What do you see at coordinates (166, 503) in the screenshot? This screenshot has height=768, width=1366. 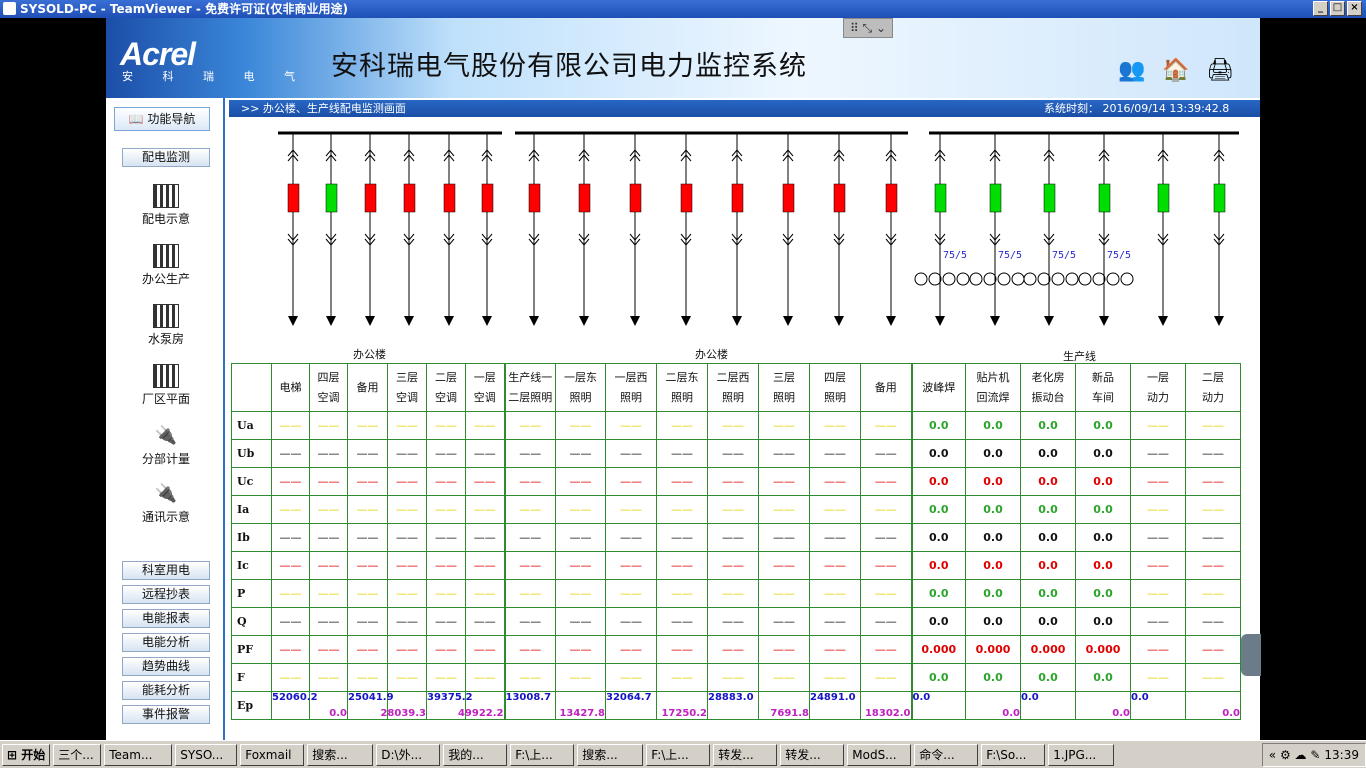 I see `sidebar-item-comm-diagram: 🔌 通讯示意` at bounding box center [166, 503].